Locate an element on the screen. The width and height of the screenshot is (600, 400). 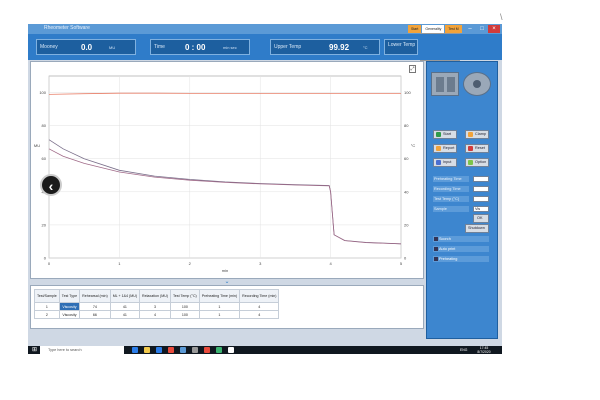
y-left-tick-label: 100 is located at coordinates (42, 92).